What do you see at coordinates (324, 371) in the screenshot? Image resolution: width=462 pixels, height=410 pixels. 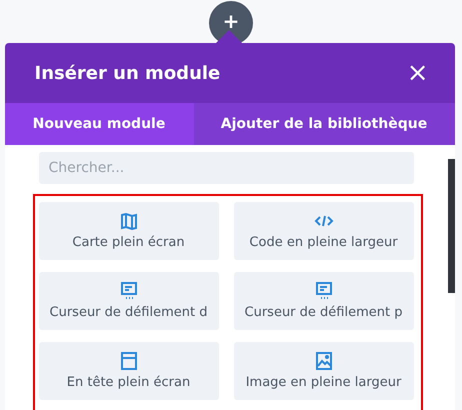 I see `module-card: Image en pleine largeur` at bounding box center [324, 371].